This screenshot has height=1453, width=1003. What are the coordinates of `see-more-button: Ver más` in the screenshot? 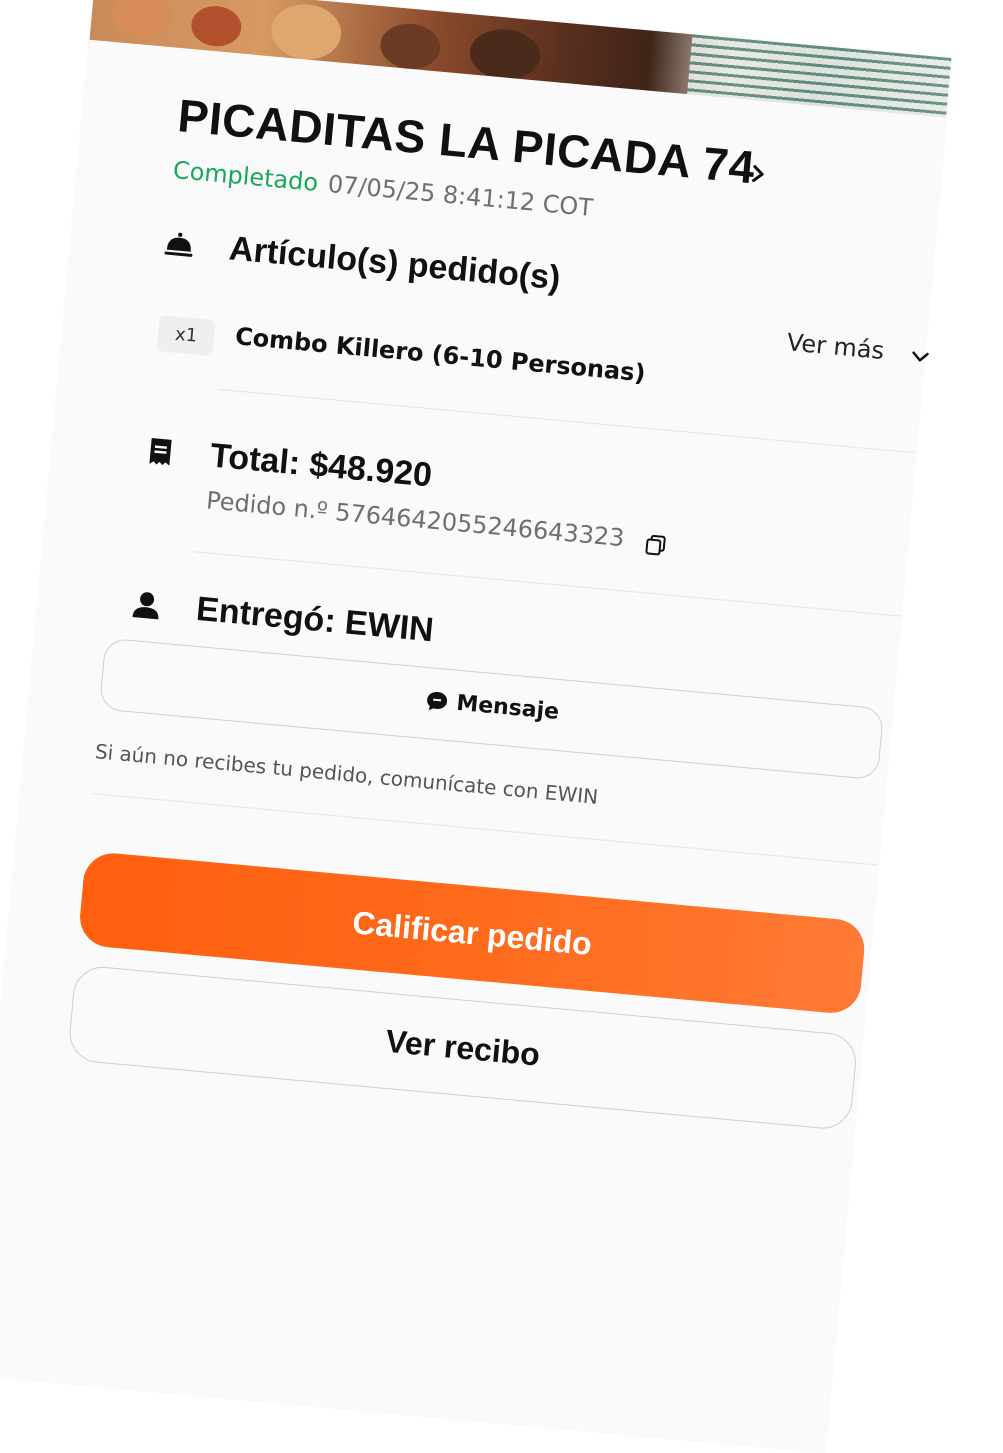 It's located at (836, 346).